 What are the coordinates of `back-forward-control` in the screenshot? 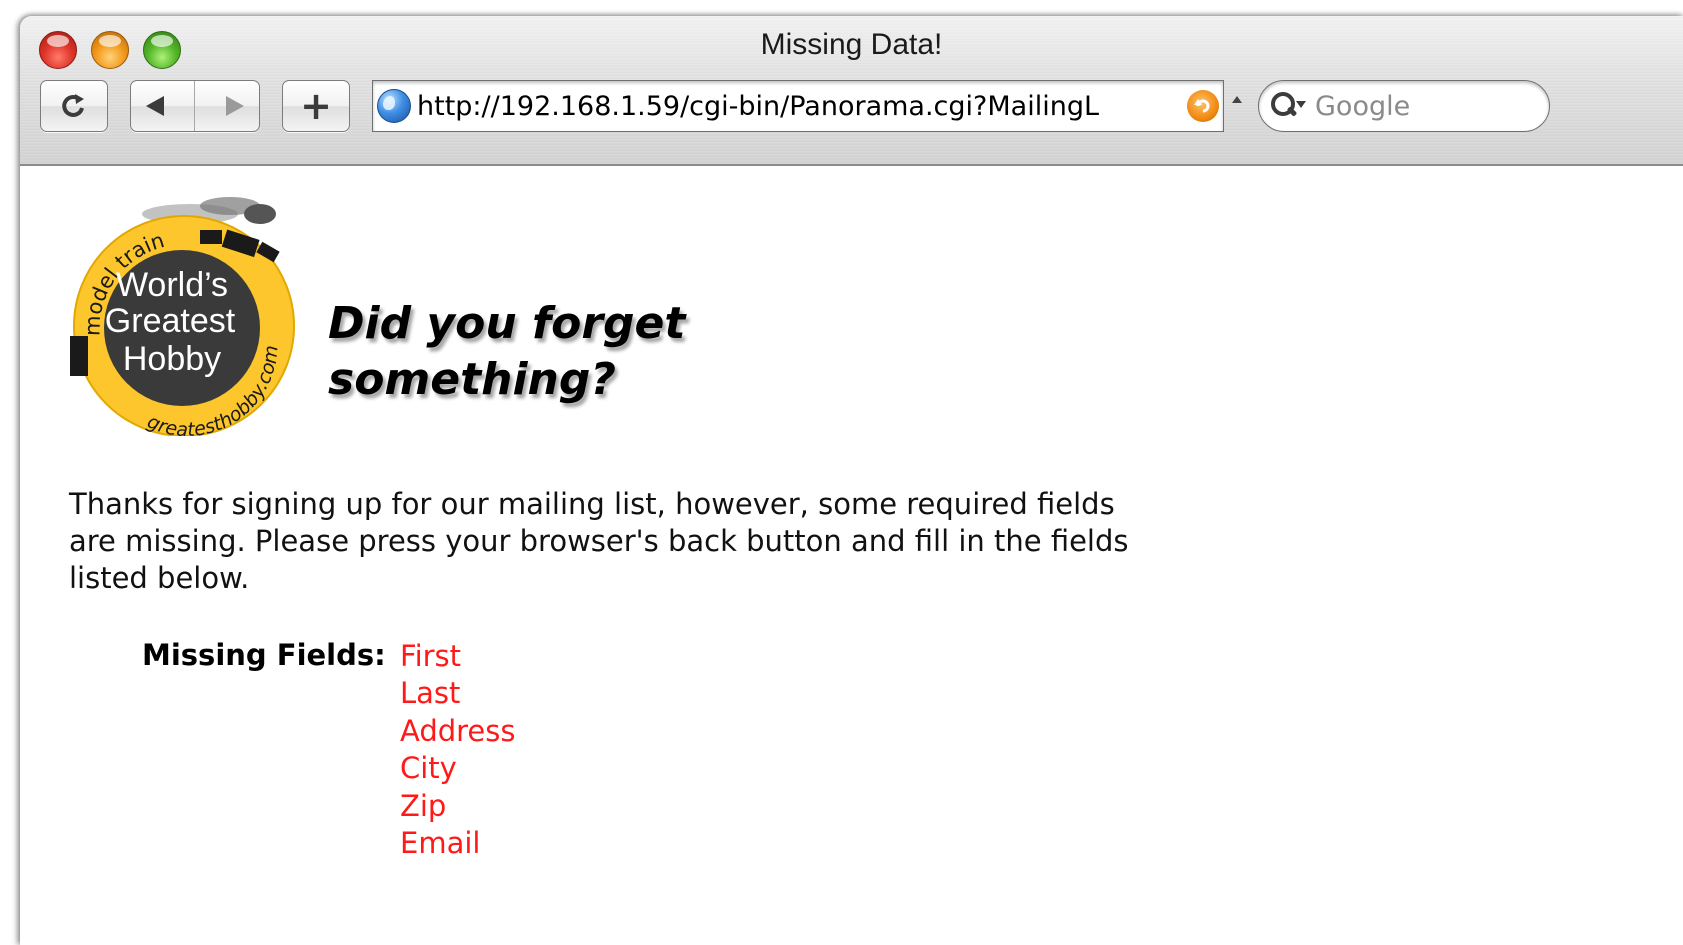 It's located at (195, 106).